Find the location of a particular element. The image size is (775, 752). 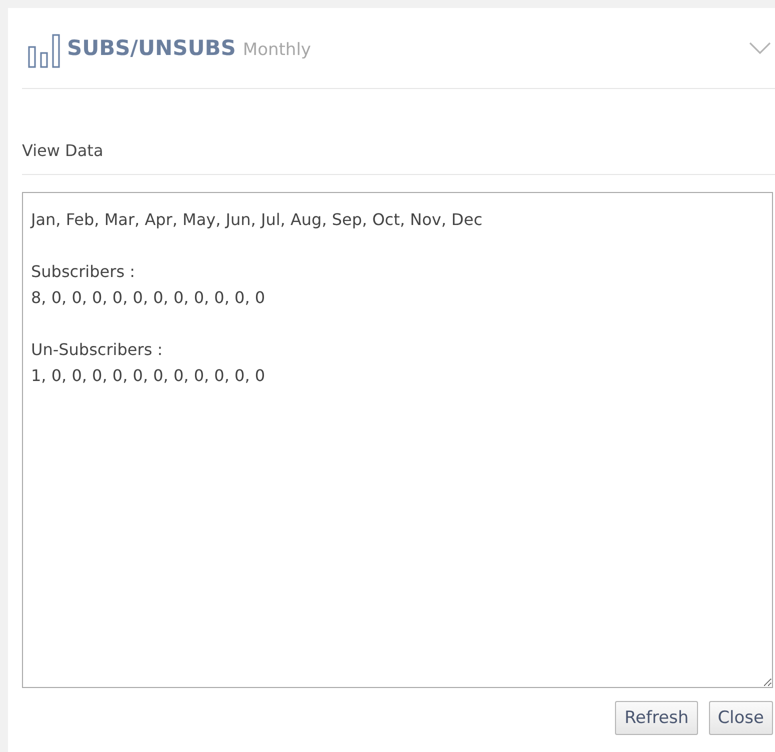

panel-subtitle: Monthly is located at coordinates (276, 49).